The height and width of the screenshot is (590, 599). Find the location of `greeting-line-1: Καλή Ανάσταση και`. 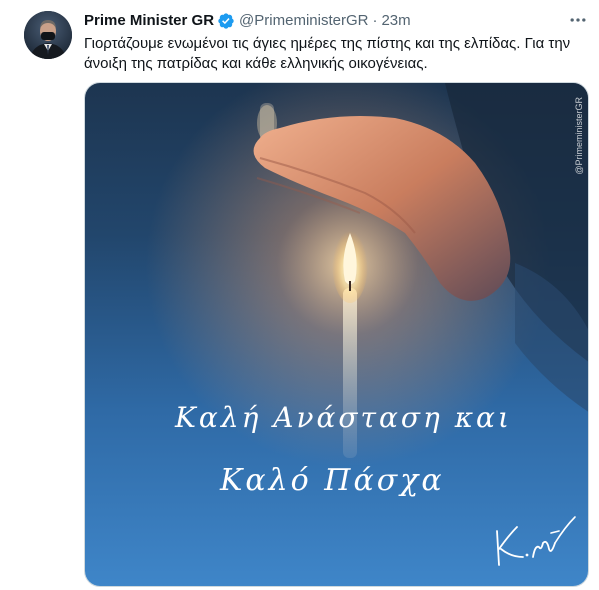

greeting-line-1: Καλή Ανάσταση και is located at coordinates (343, 417).